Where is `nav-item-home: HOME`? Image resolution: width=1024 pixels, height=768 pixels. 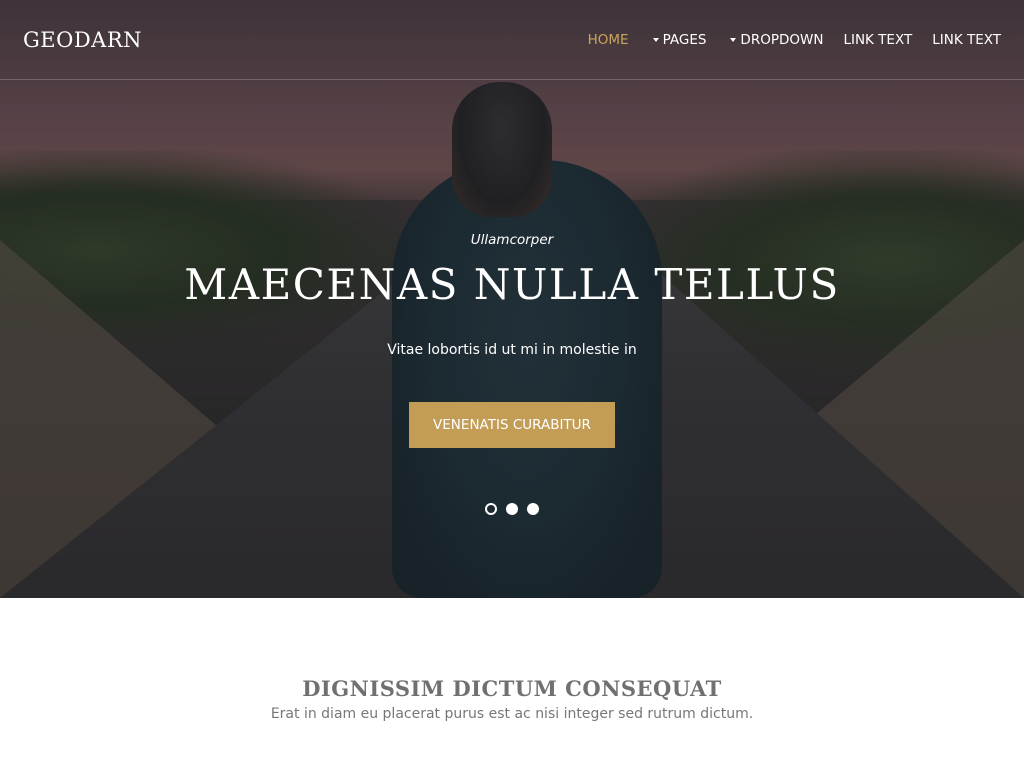 nav-item-home: HOME is located at coordinates (608, 40).